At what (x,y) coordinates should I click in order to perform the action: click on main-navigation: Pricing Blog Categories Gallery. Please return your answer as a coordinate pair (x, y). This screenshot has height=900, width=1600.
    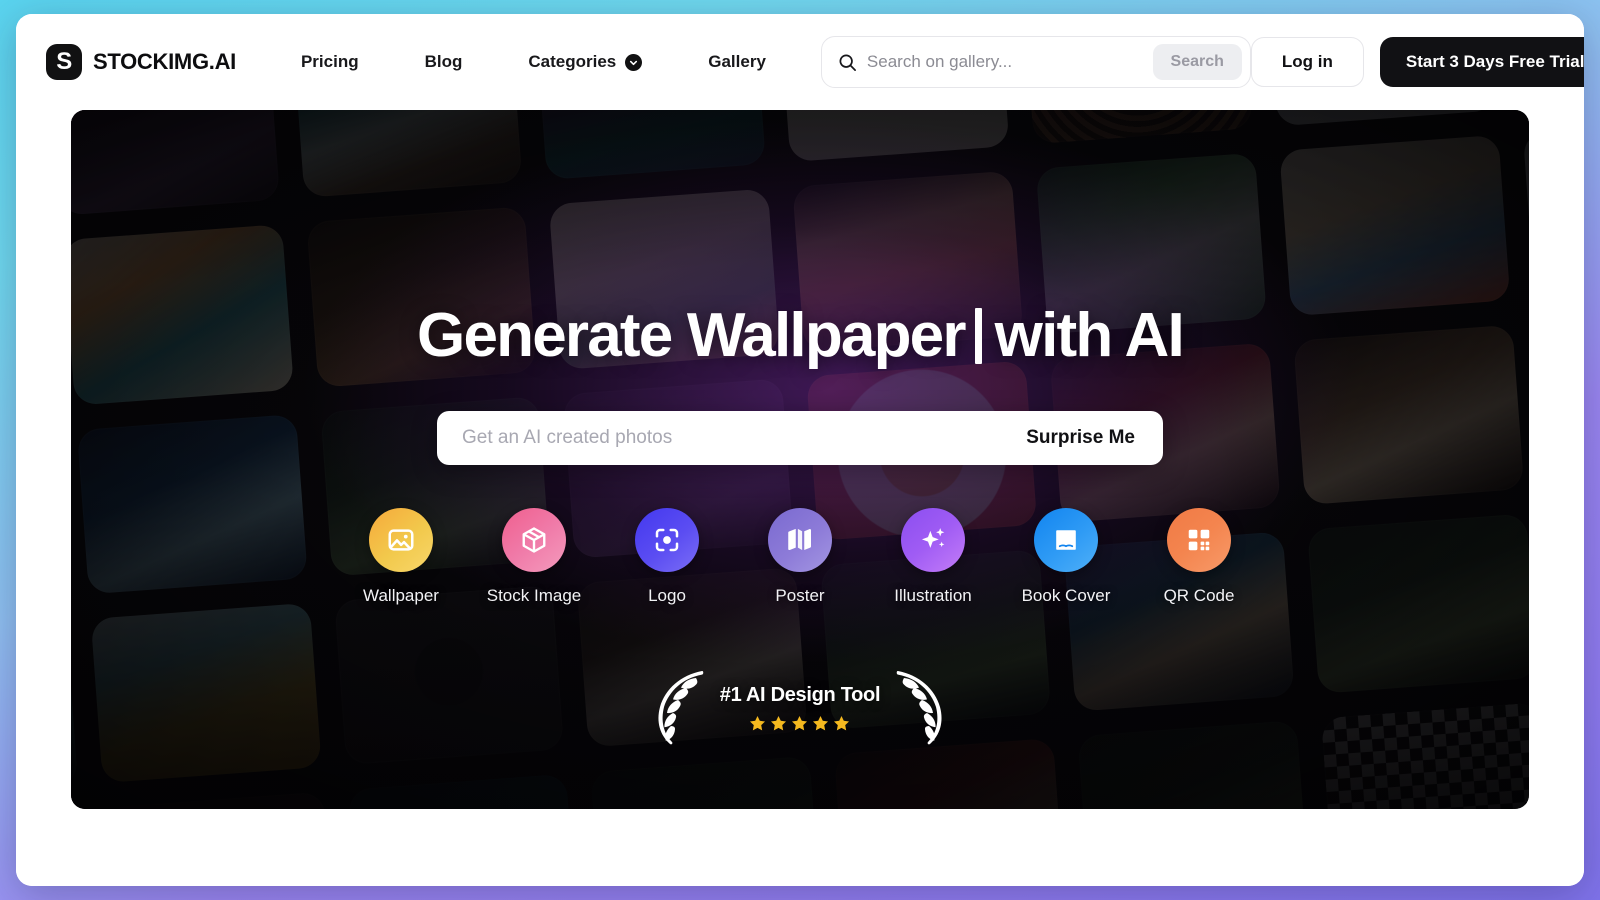
    Looking at the image, I should click on (533, 62).